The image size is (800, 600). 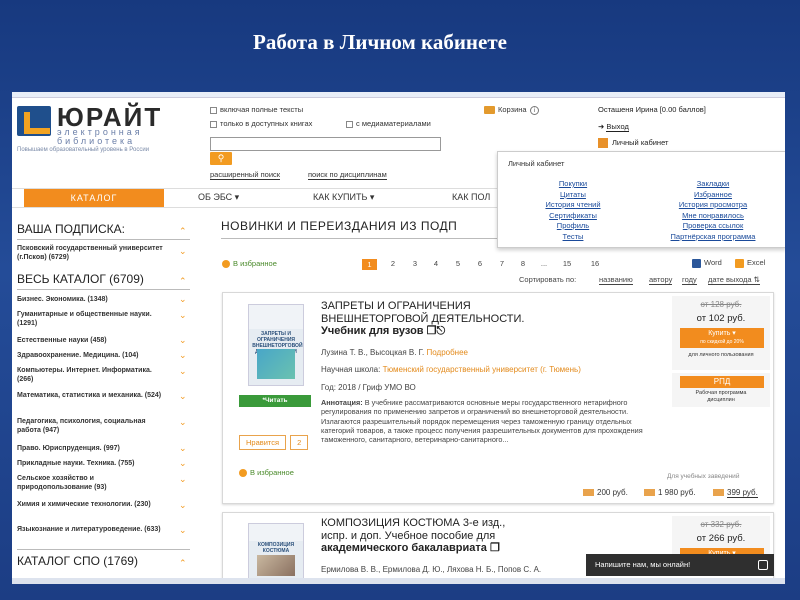 I want to click on cart-button: Корзина, so click(x=505, y=110).